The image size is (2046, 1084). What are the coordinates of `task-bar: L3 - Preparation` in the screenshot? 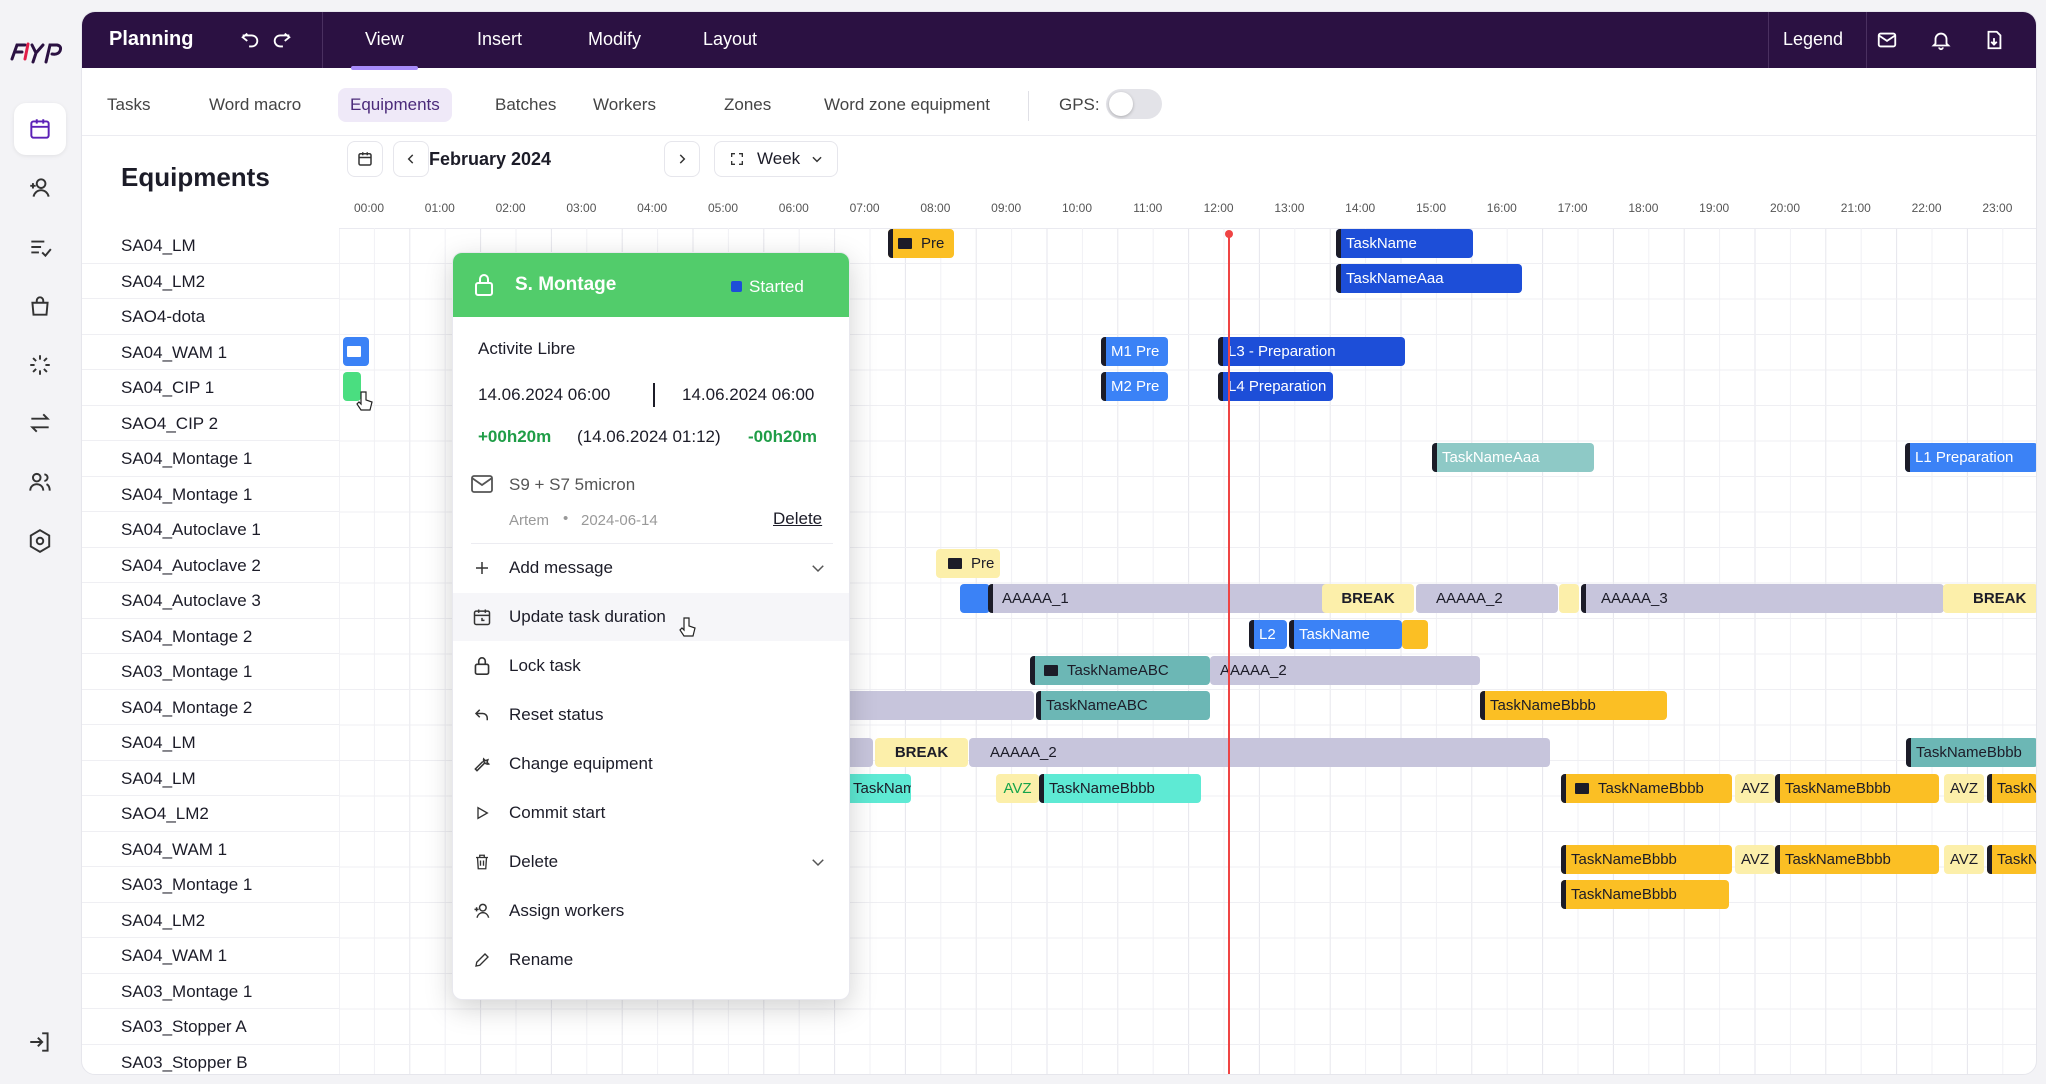 It's located at (1311, 351).